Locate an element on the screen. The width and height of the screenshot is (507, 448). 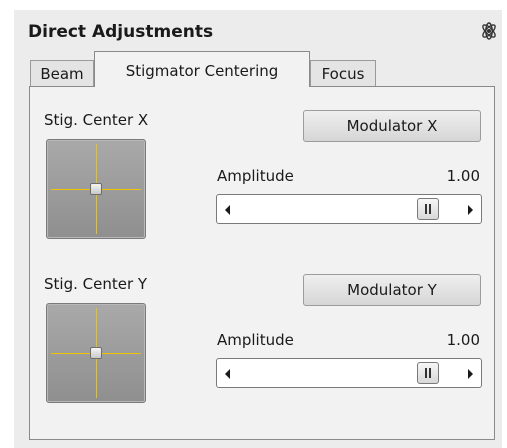
amplitude-y-label: Amplitude is located at coordinates (255, 340).